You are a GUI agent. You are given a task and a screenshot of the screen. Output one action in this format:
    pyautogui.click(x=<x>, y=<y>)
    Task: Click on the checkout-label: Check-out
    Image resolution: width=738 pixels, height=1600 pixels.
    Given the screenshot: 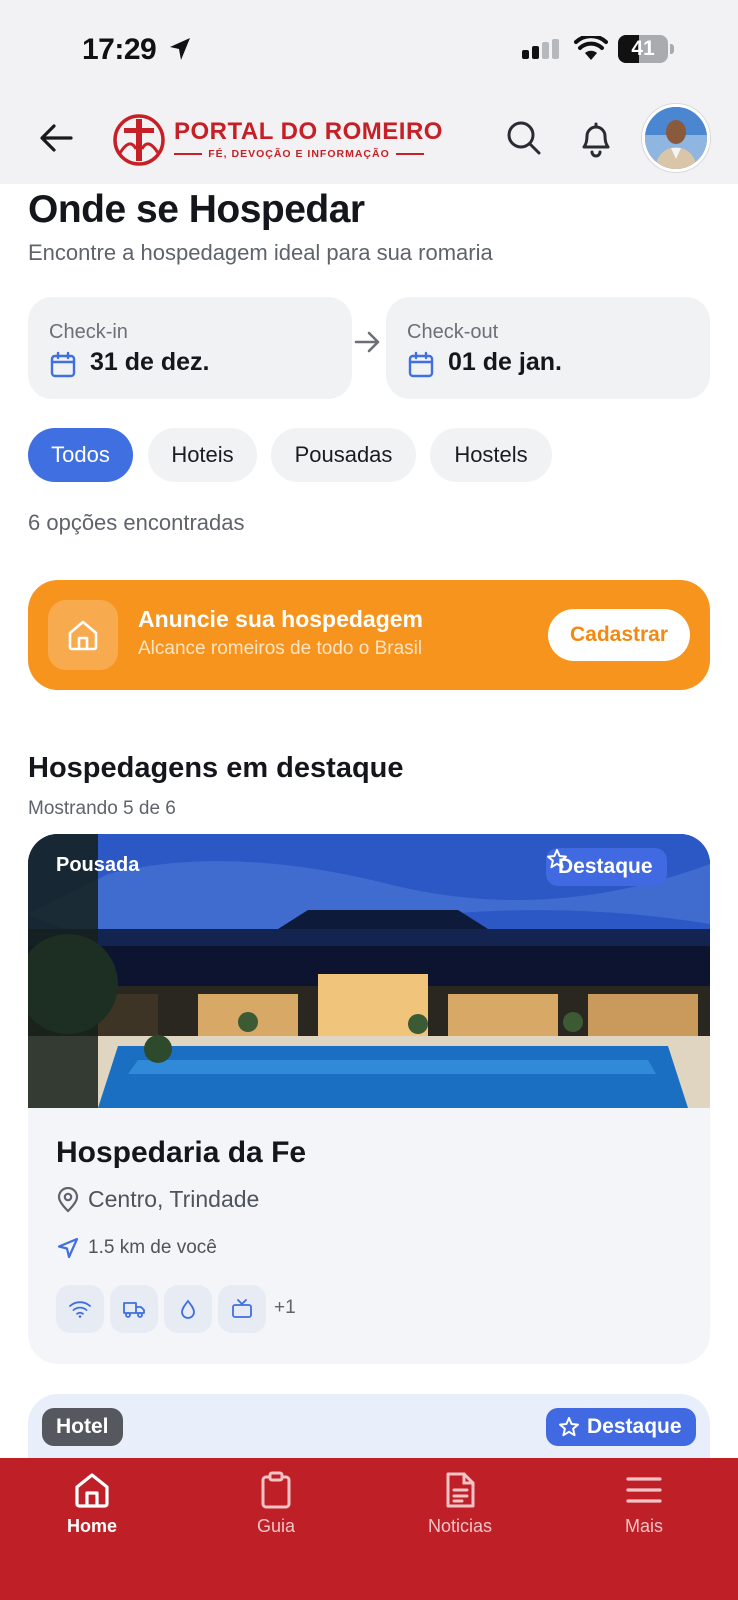 What is the action you would take?
    pyautogui.click(x=453, y=332)
    